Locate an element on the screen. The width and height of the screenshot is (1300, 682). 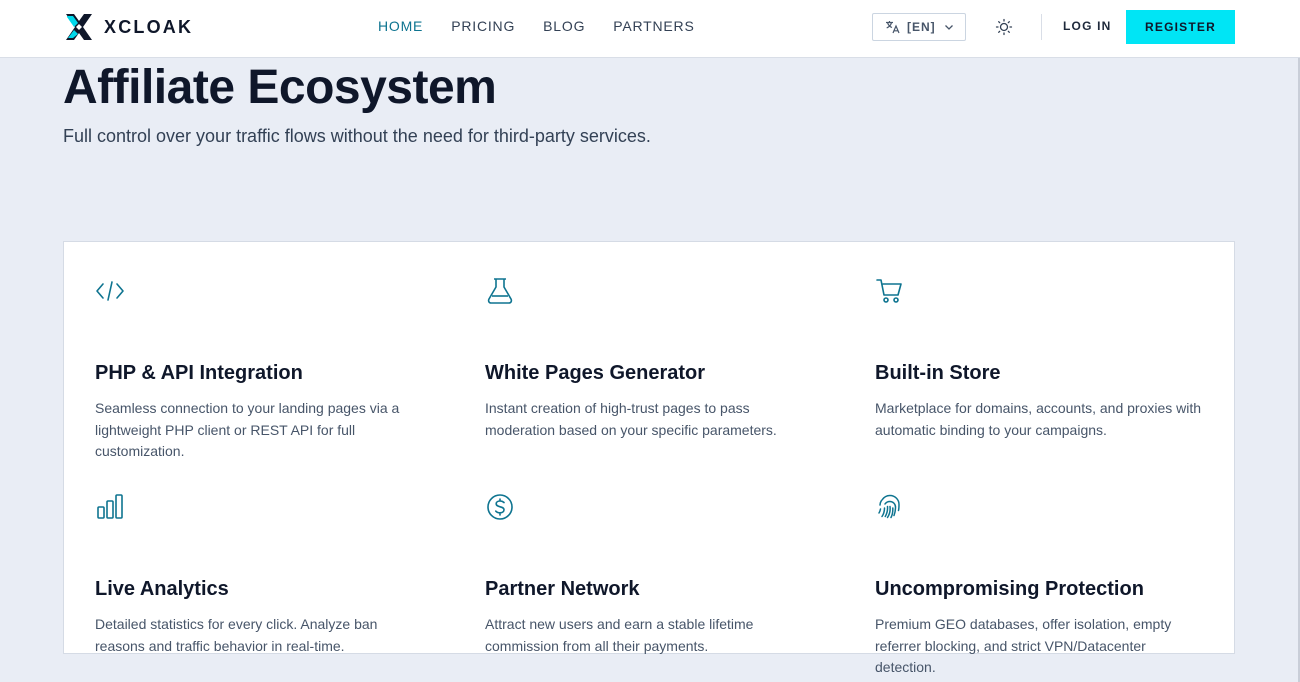
shopping-cart-icon is located at coordinates (890, 291).